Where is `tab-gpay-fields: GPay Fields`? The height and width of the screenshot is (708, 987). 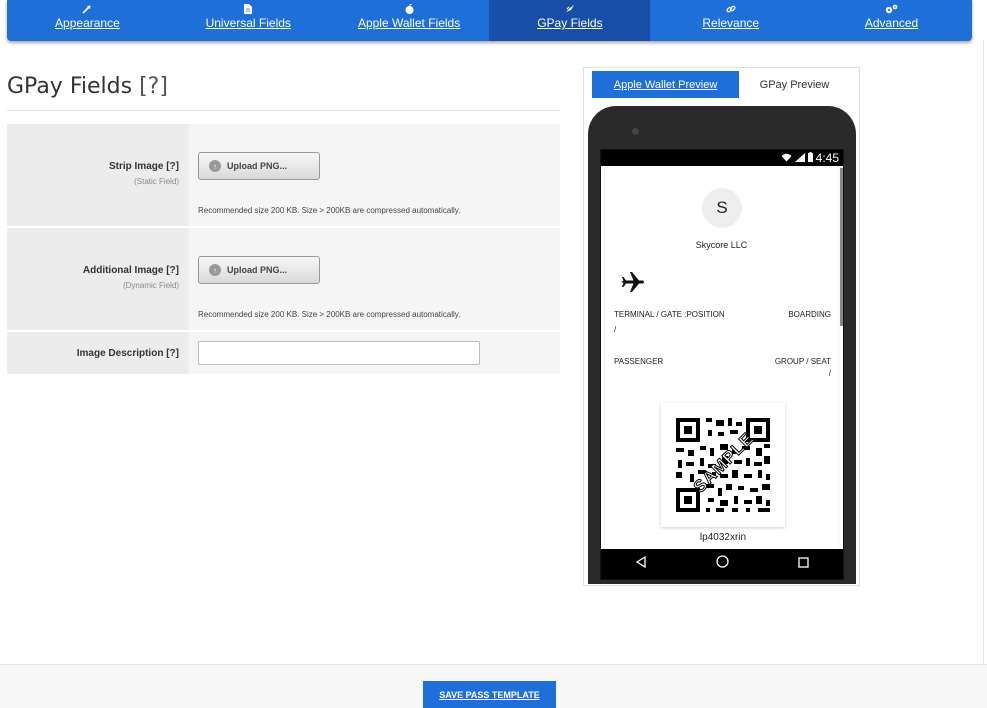 tab-gpay-fields: GPay Fields is located at coordinates (570, 20).